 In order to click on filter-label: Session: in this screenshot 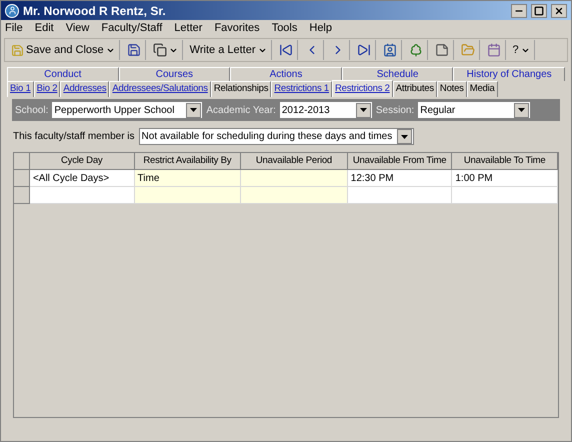, I will do `click(395, 111)`.